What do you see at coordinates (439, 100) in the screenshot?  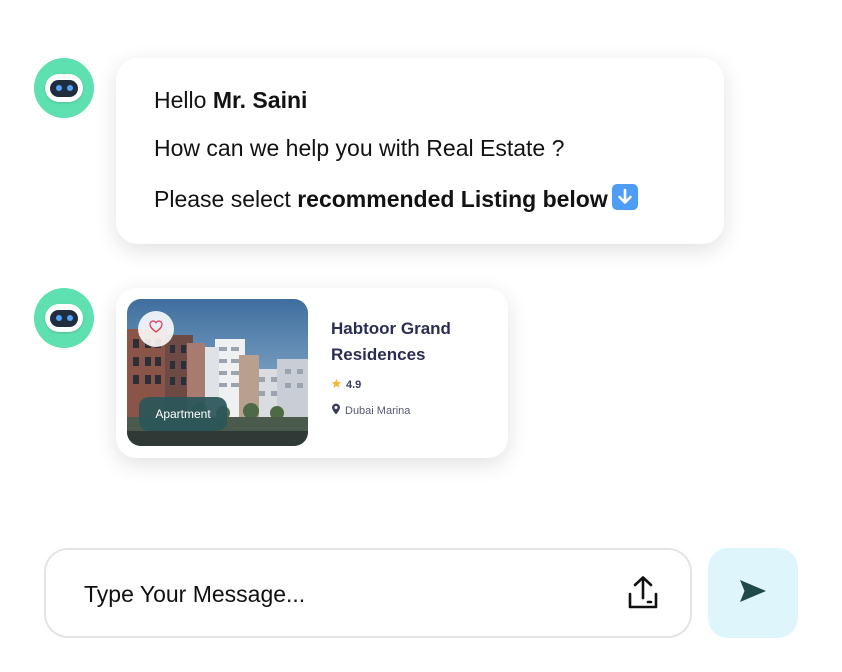 I see `greeting-line: Hello Mr. Saini` at bounding box center [439, 100].